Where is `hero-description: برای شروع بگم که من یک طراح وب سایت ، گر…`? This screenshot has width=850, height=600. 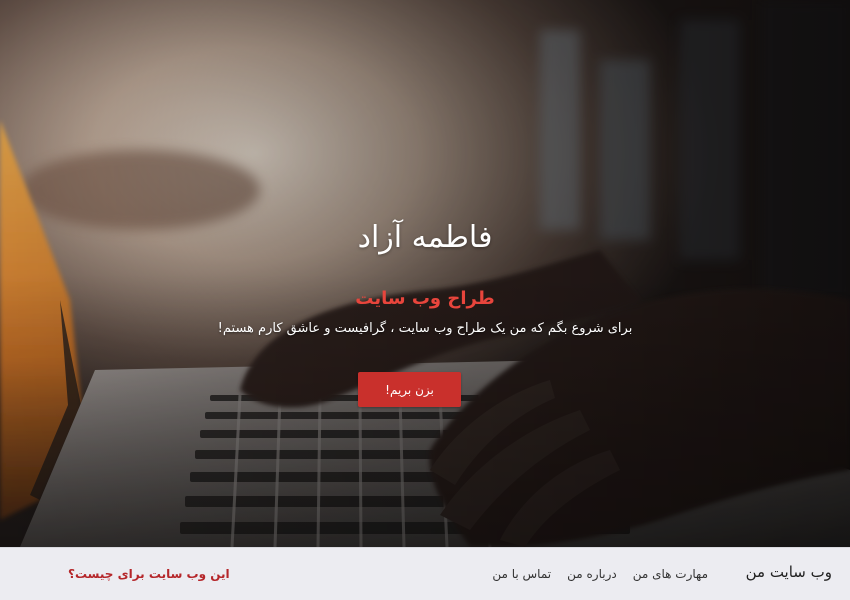
hero-description: برای شروع بگم که من یک طراح وب سایت ، گر… is located at coordinates (425, 328).